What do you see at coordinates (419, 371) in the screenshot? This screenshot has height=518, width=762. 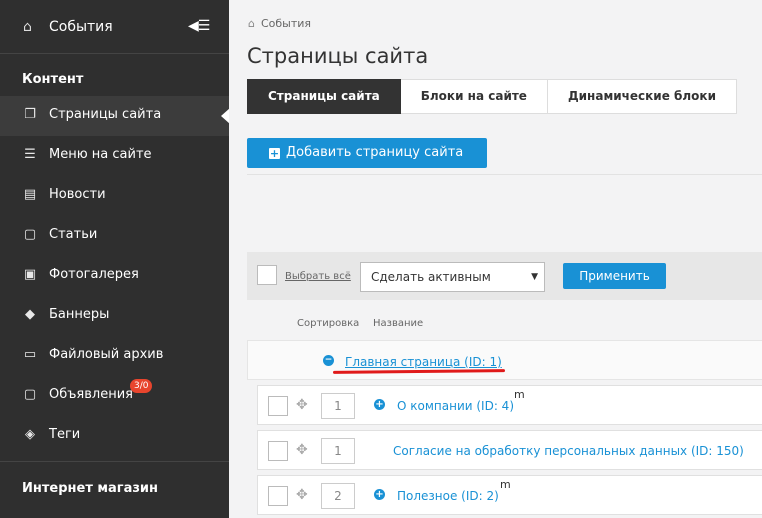 I see `annotation-underline` at bounding box center [419, 371].